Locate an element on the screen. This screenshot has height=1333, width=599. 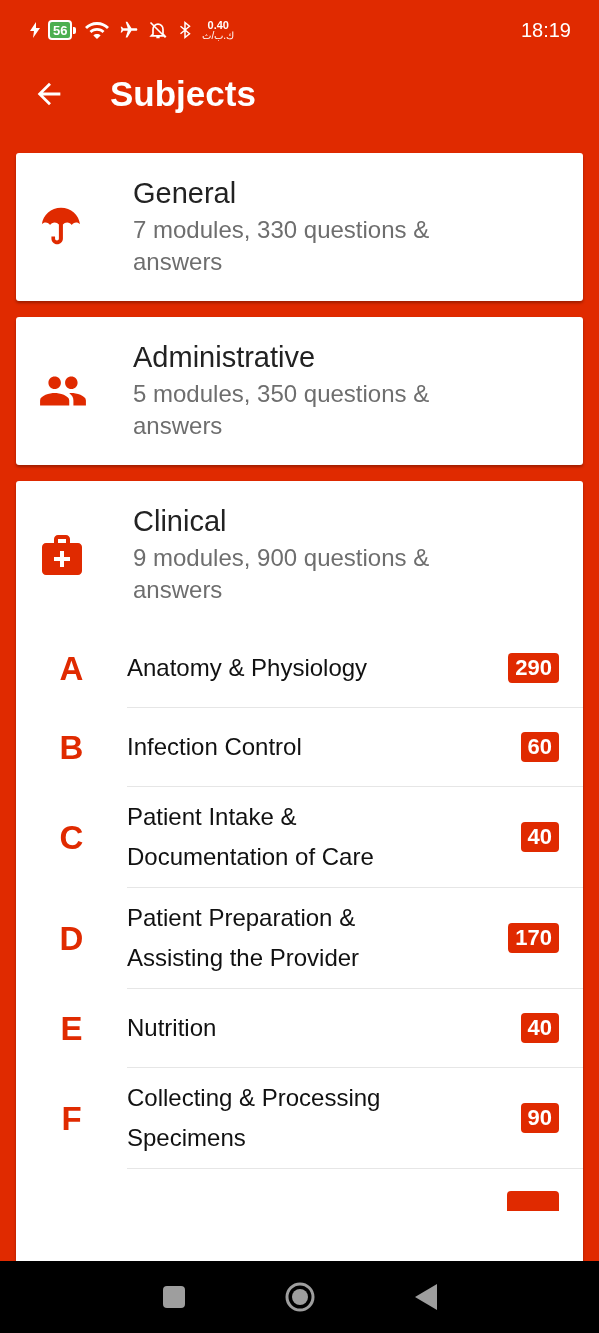
subject-card: Administrative 5 modules, 350 questions & answers is located at coordinates (299, 391).